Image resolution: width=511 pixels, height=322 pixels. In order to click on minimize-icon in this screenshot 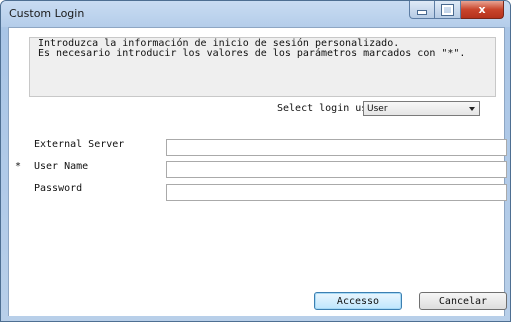, I will do `click(422, 12)`.